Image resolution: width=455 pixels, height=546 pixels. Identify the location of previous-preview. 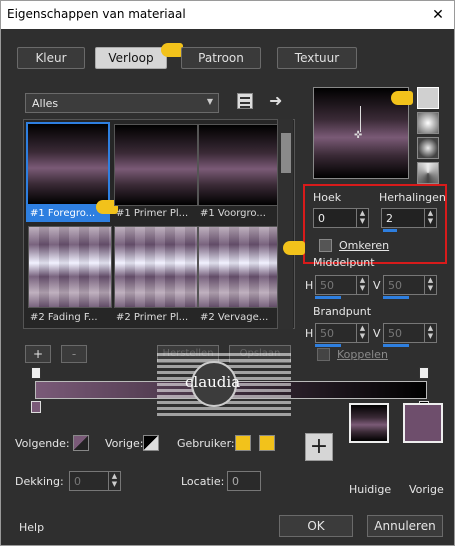
(423, 423).